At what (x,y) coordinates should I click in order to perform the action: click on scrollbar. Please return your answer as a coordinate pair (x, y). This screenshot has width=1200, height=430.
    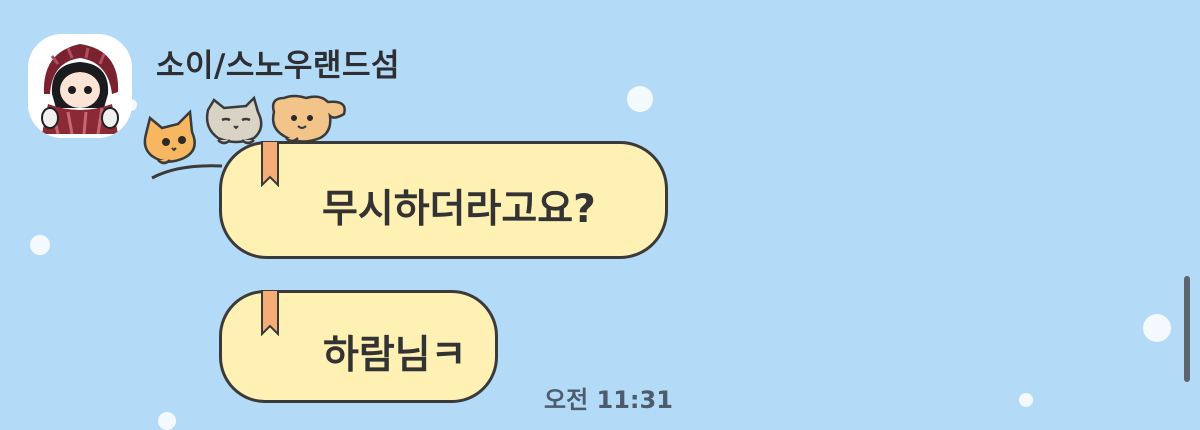
    Looking at the image, I should click on (1187, 329).